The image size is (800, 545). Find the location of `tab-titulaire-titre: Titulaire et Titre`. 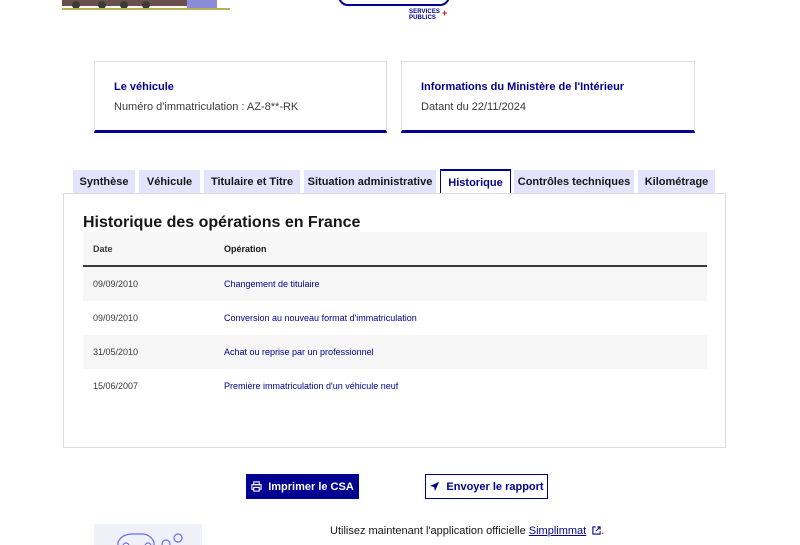

tab-titulaire-titre: Titulaire et Titre is located at coordinates (252, 182).